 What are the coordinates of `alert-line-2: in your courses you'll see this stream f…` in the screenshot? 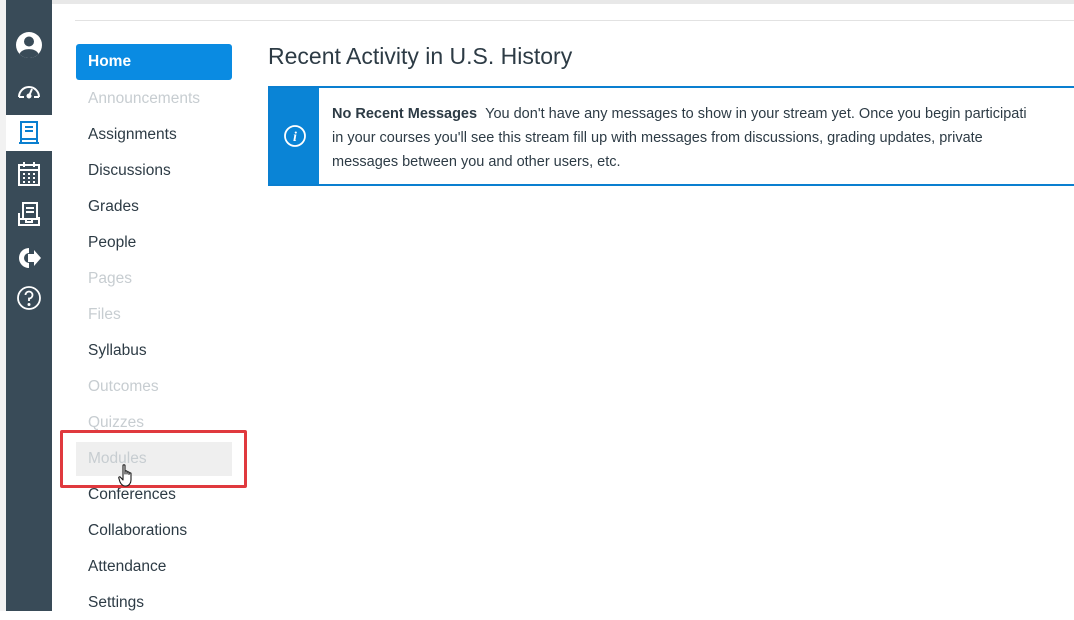 It's located at (657, 138).